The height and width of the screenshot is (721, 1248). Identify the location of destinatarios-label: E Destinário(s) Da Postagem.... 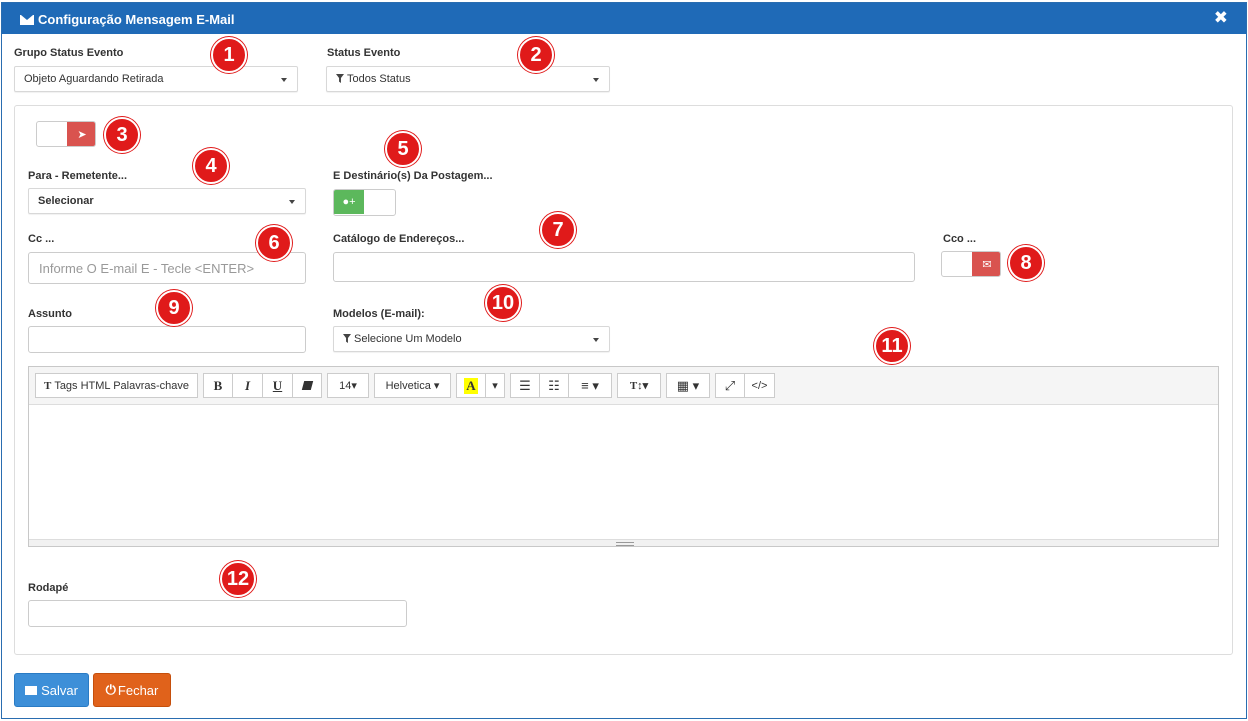
(413, 176).